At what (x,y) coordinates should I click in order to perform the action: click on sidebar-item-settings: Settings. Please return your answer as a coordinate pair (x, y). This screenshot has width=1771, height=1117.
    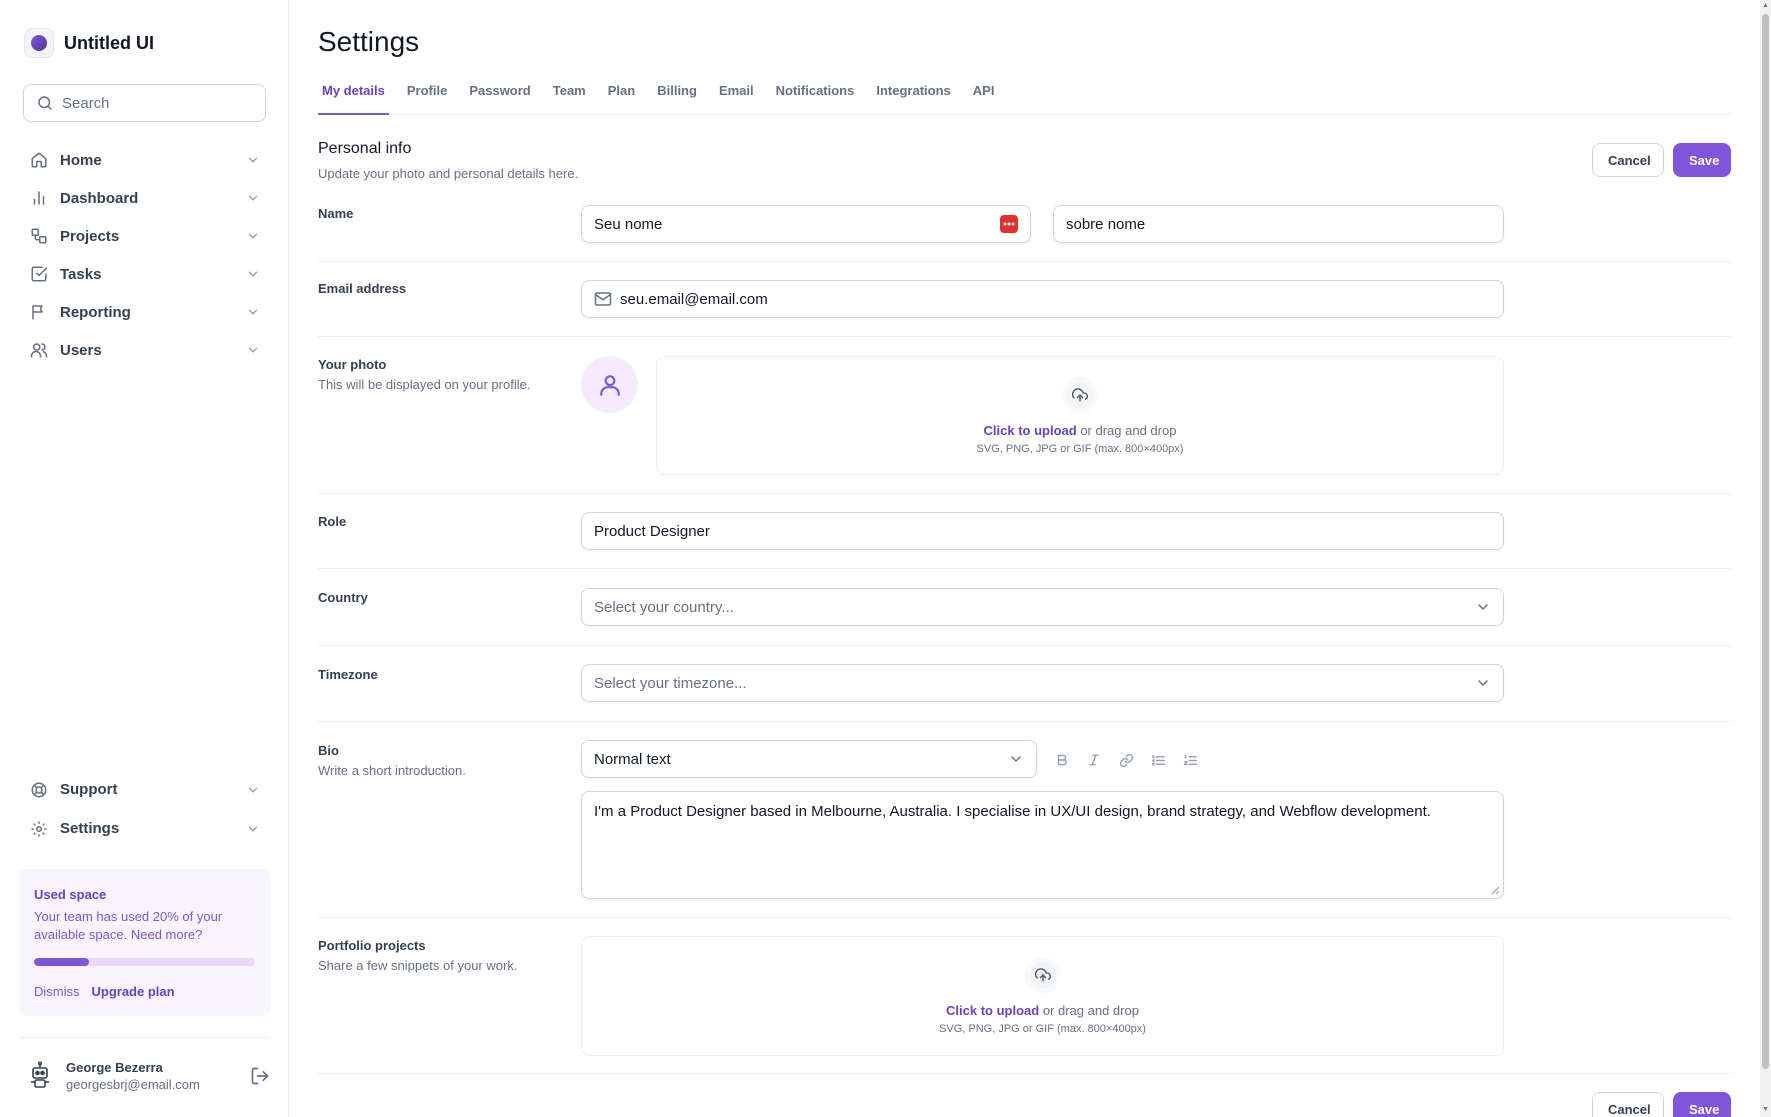
    Looking at the image, I should click on (145, 828).